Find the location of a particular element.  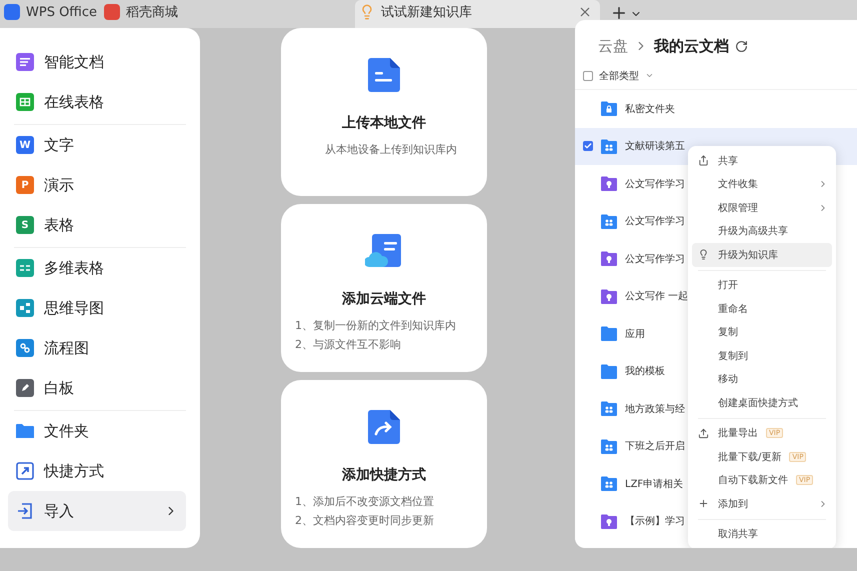

card-description: 1、复制一份新的文件到知识库内 is located at coordinates (375, 326).